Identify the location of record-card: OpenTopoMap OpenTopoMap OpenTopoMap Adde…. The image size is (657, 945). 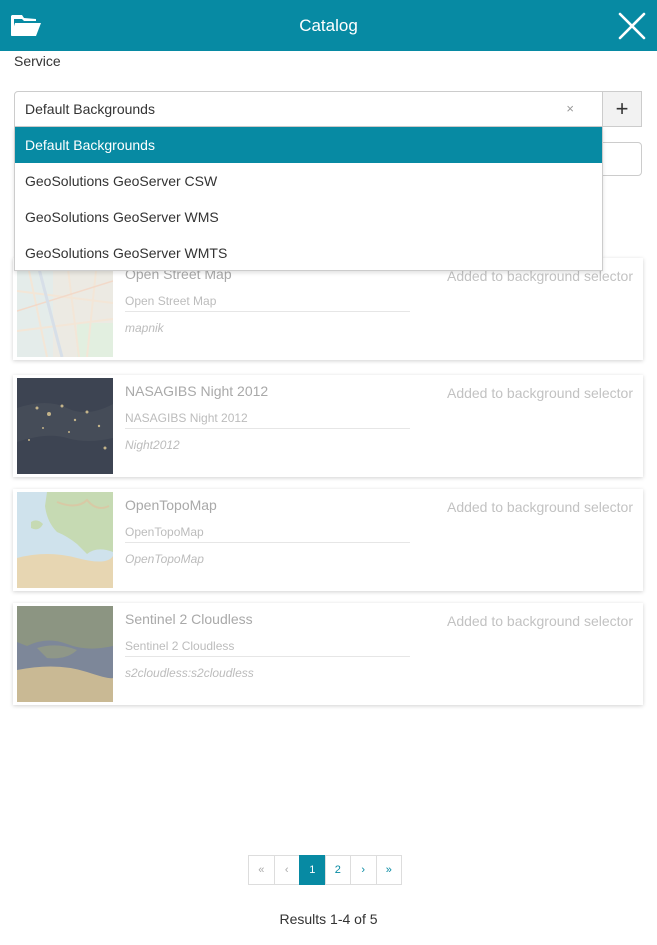
(328, 540).